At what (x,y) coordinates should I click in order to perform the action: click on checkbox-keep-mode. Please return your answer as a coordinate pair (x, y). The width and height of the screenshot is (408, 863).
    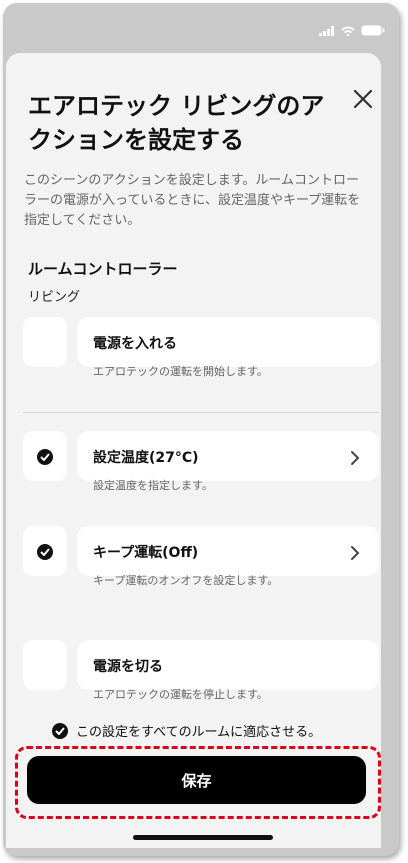
    Looking at the image, I should click on (45, 551).